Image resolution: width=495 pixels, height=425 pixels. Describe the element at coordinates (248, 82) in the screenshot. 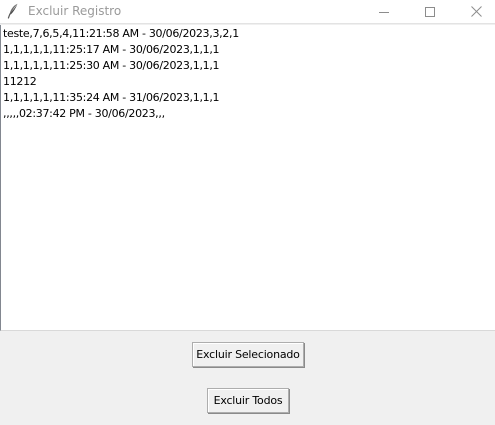

I see `list-item: 11212` at that location.